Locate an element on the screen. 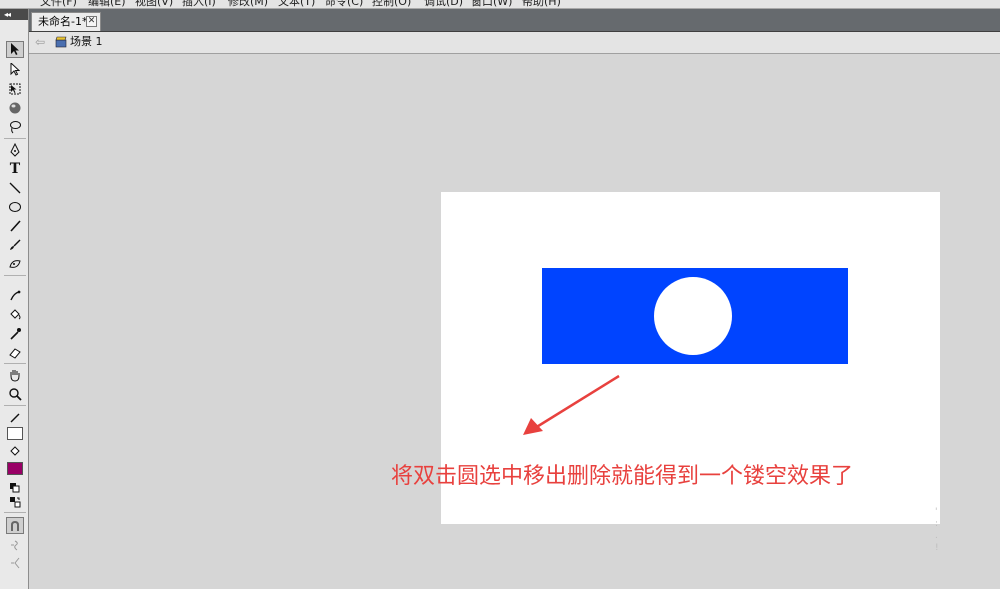 This screenshot has height=589, width=1000. menu-text: 文本(T) is located at coordinates (296, 4).